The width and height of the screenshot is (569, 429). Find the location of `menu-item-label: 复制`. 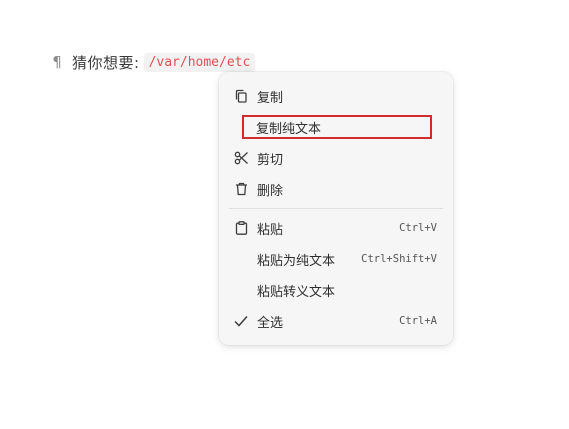

menu-item-label: 复制 is located at coordinates (270, 98).